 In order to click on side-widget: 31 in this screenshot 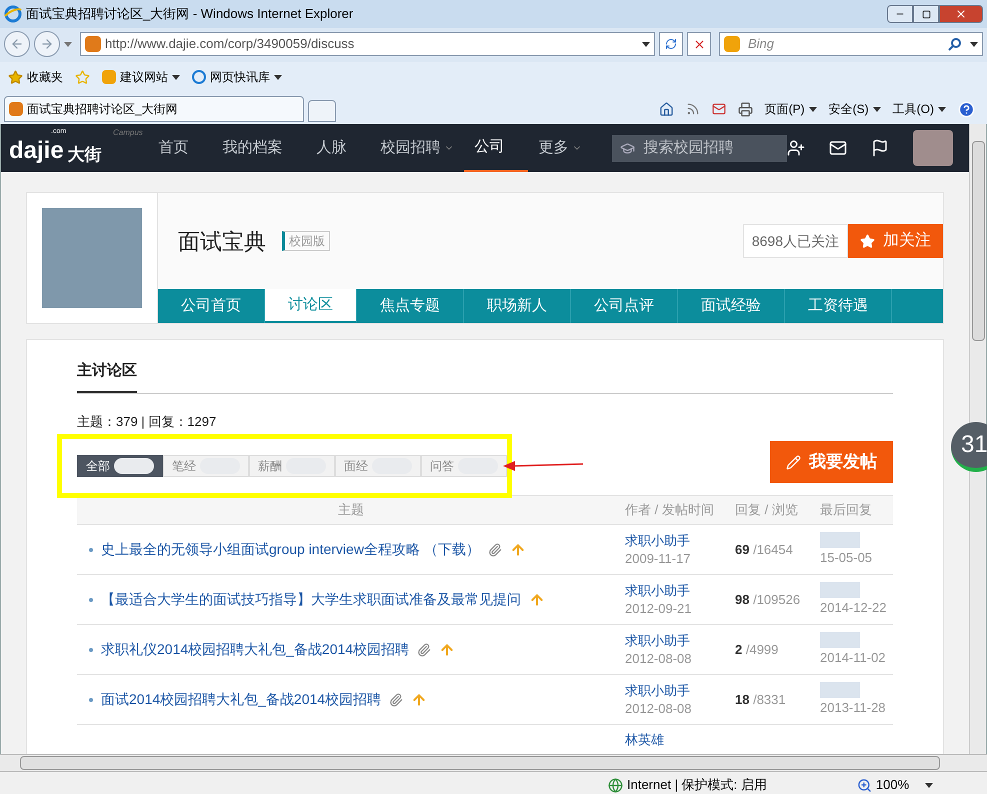, I will do `click(969, 447)`.